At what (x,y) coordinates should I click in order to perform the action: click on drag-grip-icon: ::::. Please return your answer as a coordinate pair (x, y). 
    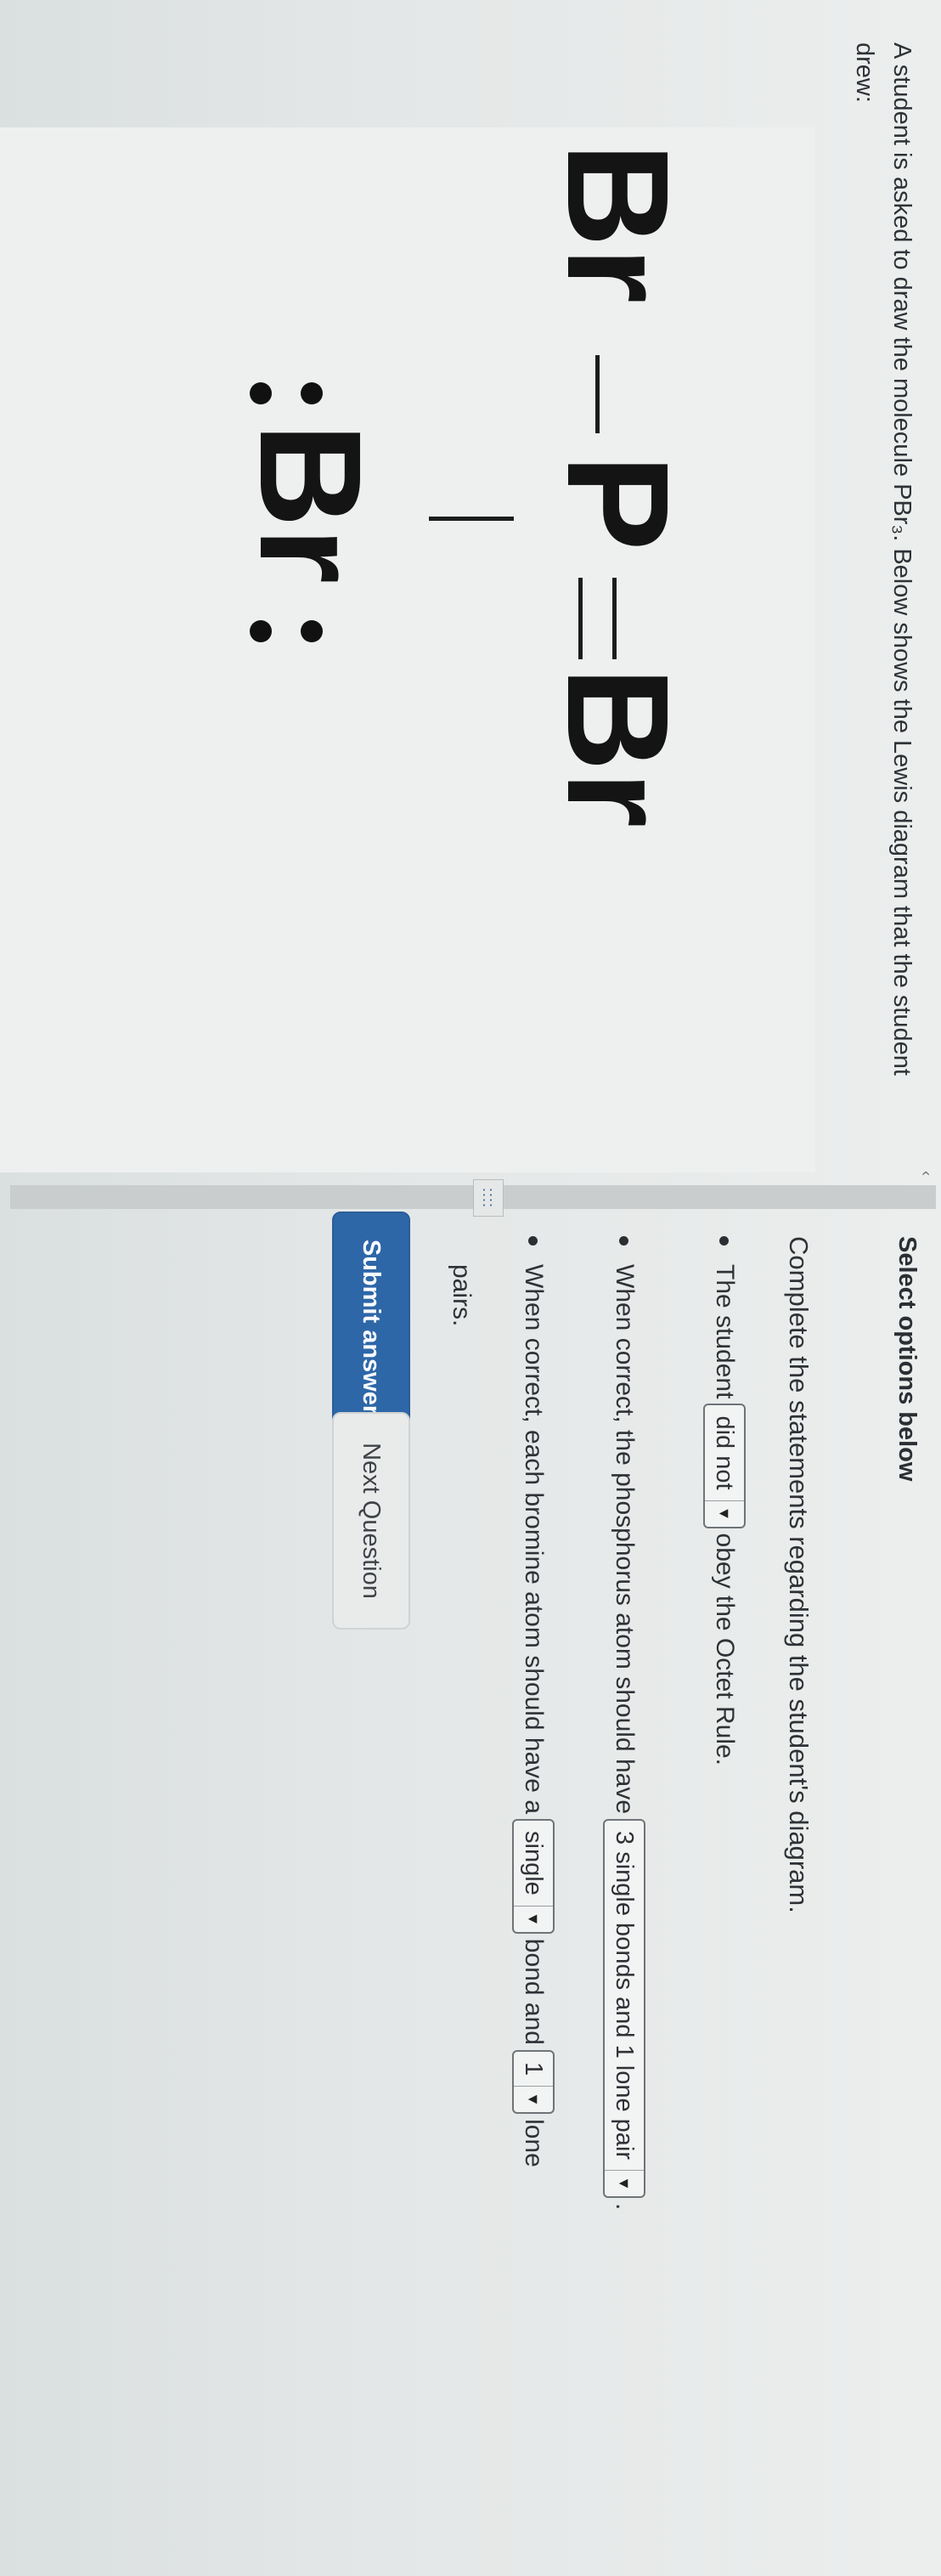
    Looking at the image, I should click on (489, 1198).